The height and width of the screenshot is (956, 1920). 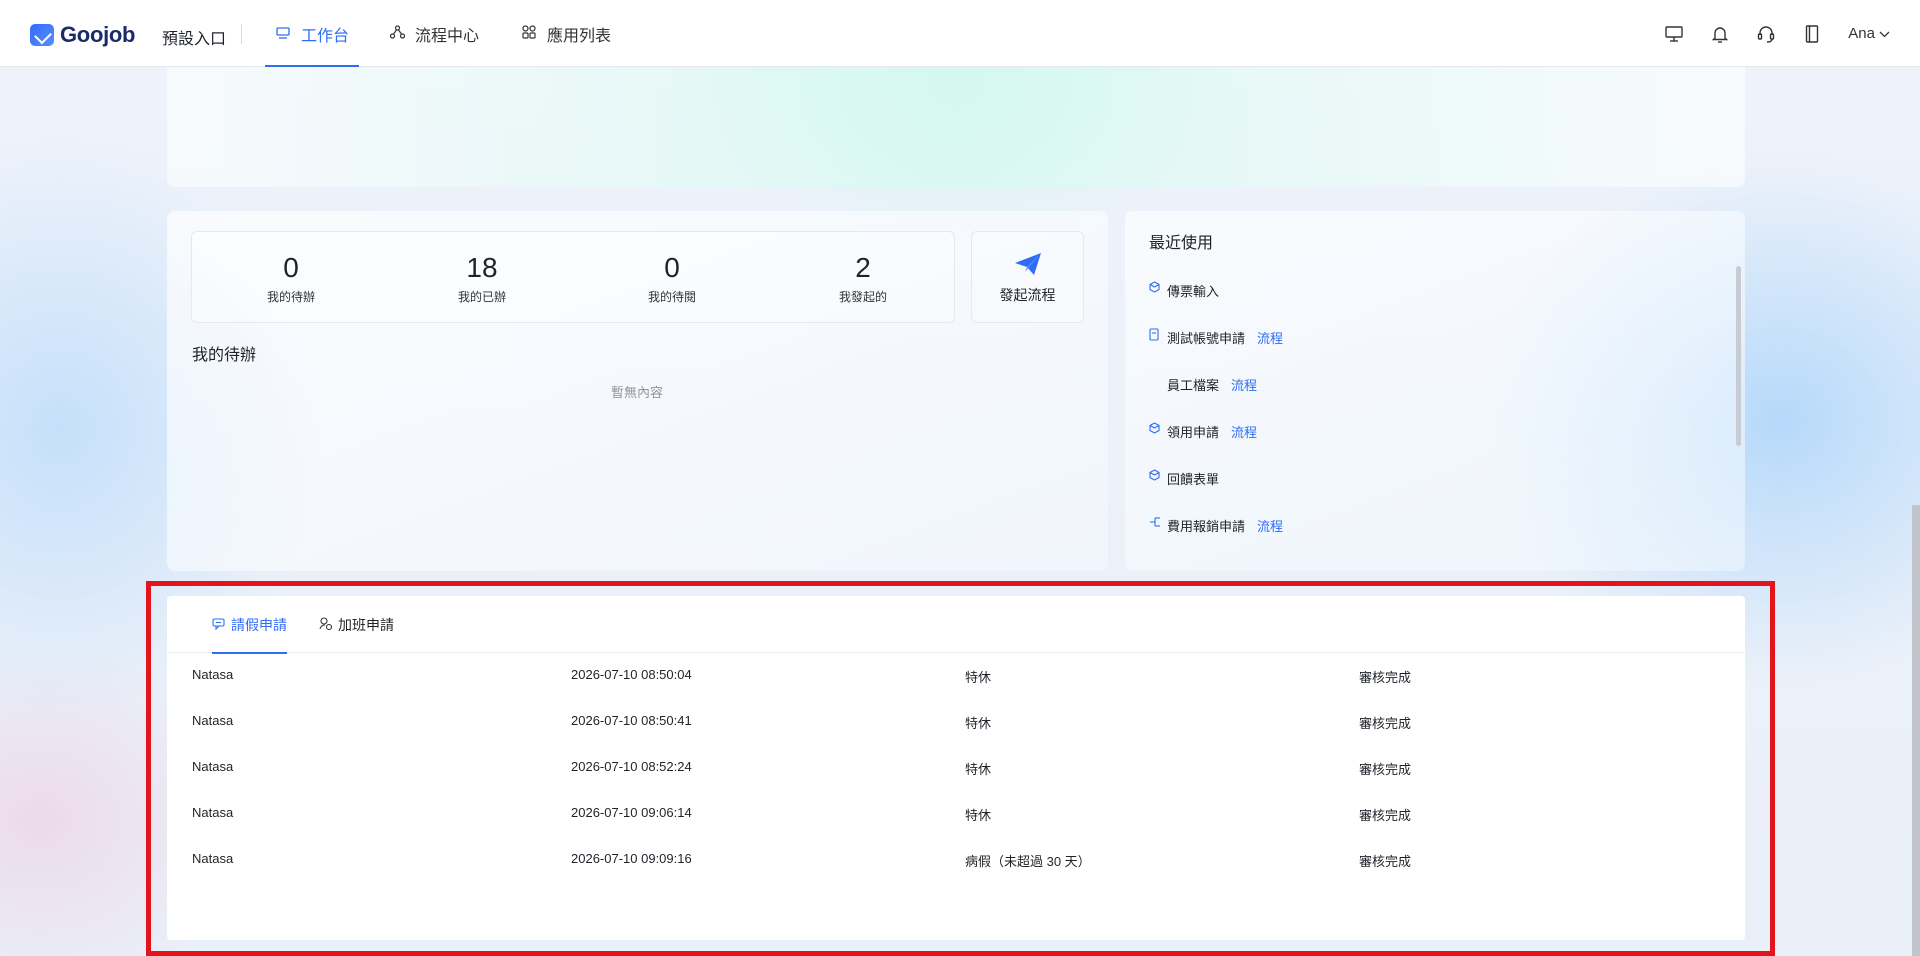 I want to click on cell-time: 2026-07-10 09:06:14, so click(x=631, y=812).